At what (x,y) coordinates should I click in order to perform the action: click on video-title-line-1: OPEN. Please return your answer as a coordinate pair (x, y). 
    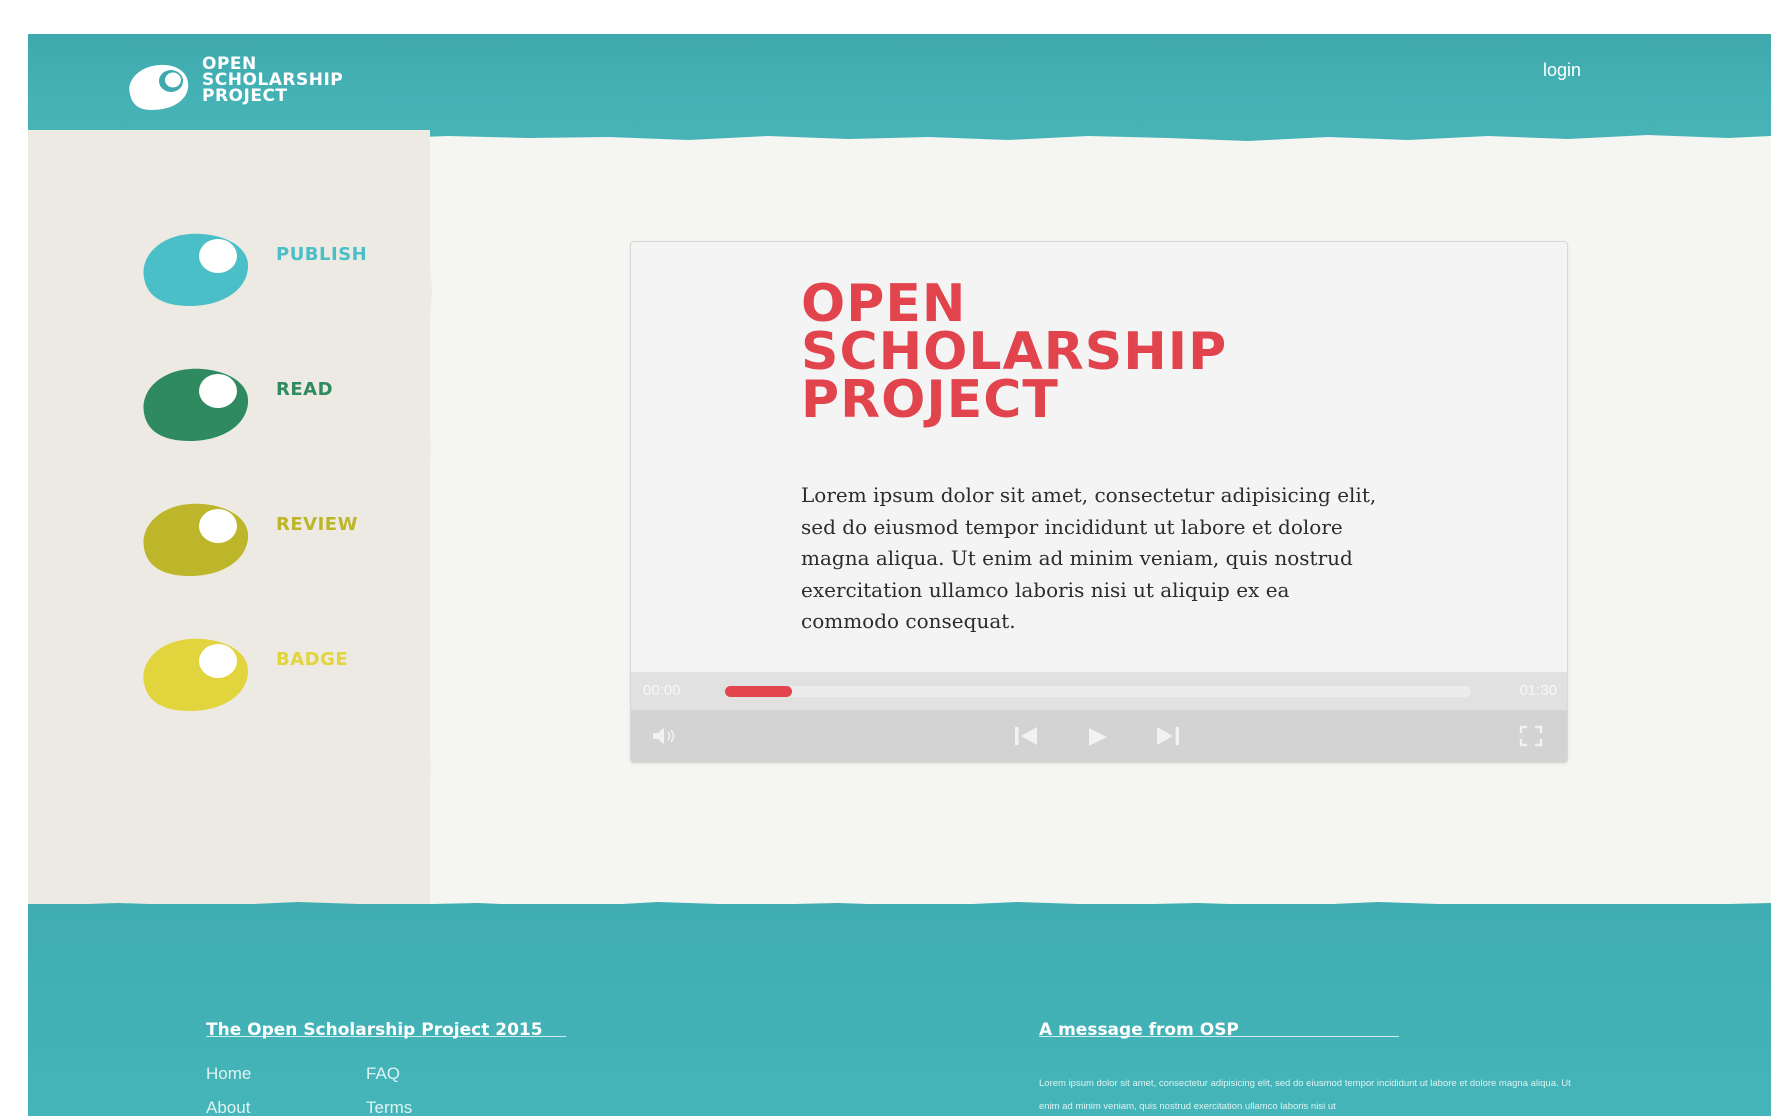
    Looking at the image, I should click on (884, 304).